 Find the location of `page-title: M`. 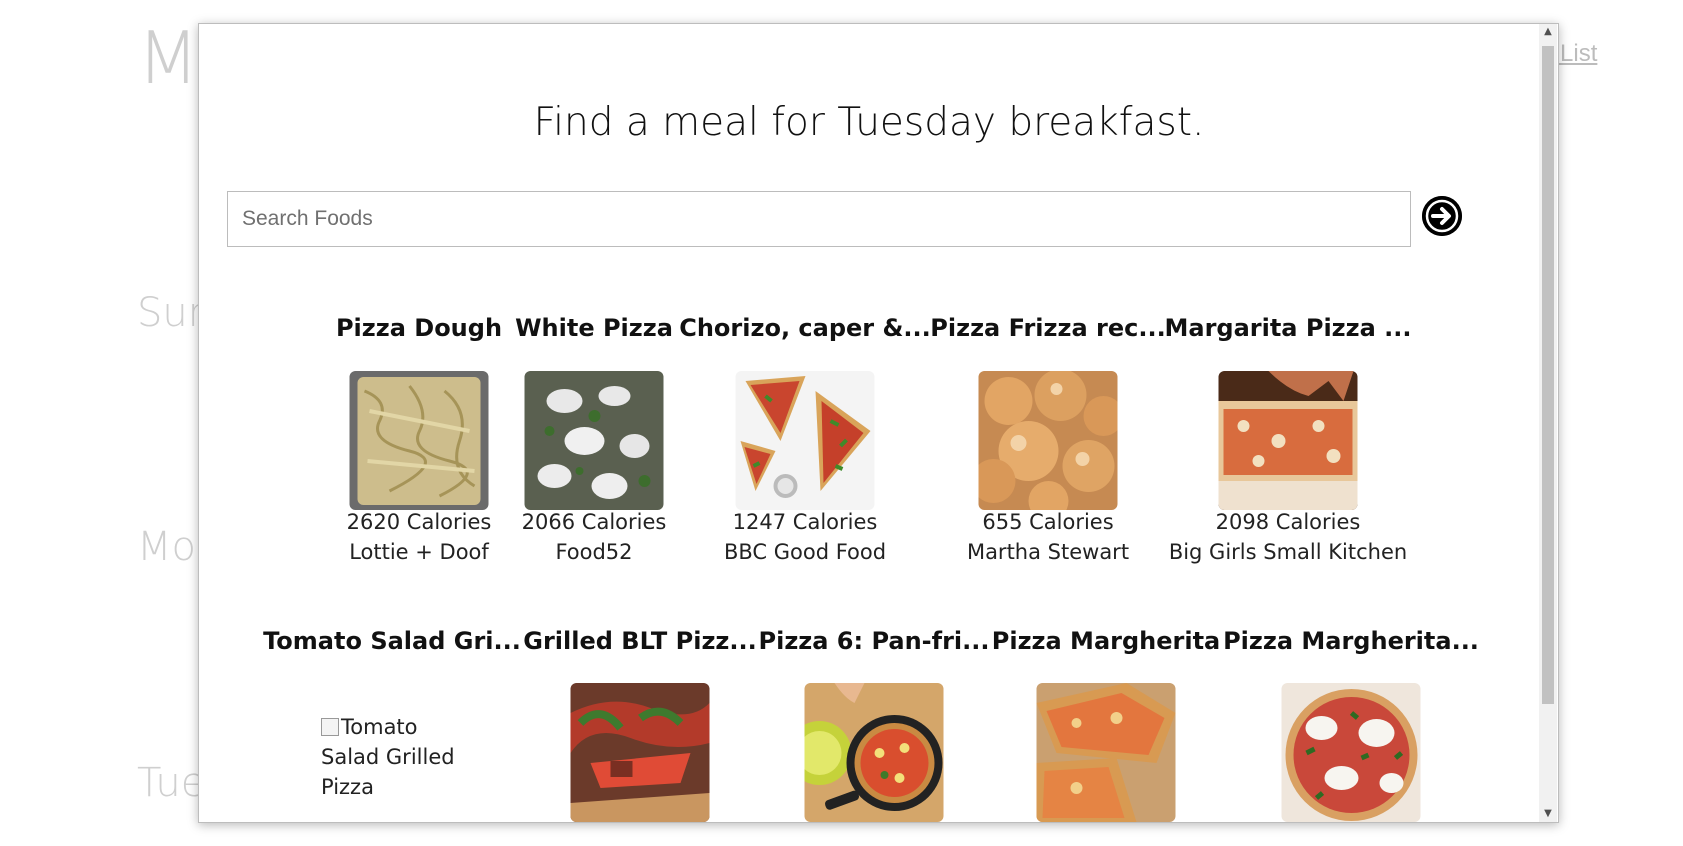

page-title: M is located at coordinates (168, 58).